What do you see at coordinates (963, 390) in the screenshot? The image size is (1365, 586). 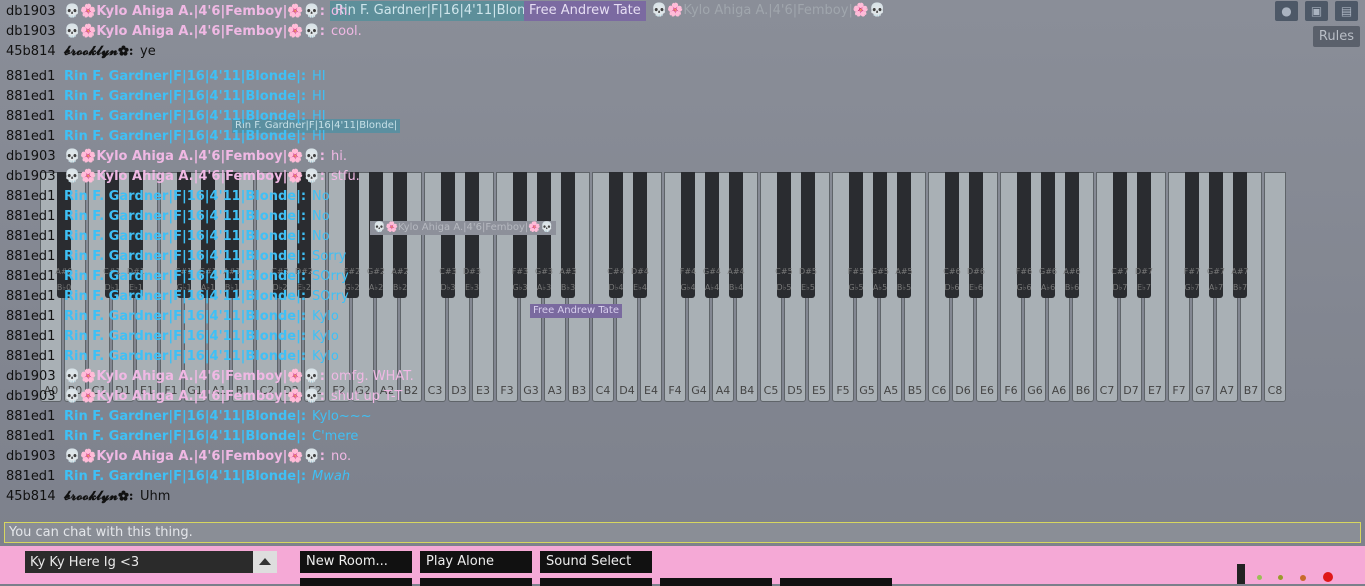 I see `key-label: D6` at bounding box center [963, 390].